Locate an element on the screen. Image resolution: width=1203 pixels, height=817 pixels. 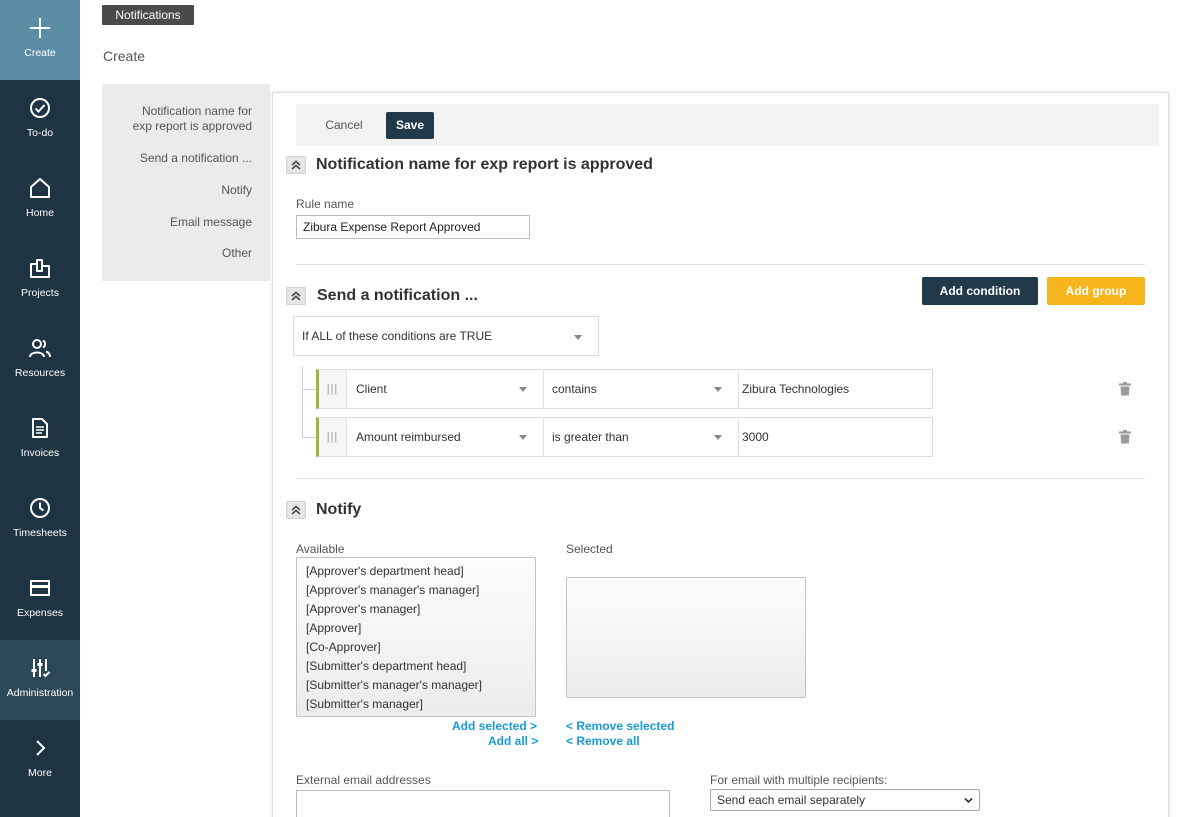
condition-operator-value: contains is located at coordinates (574, 389).